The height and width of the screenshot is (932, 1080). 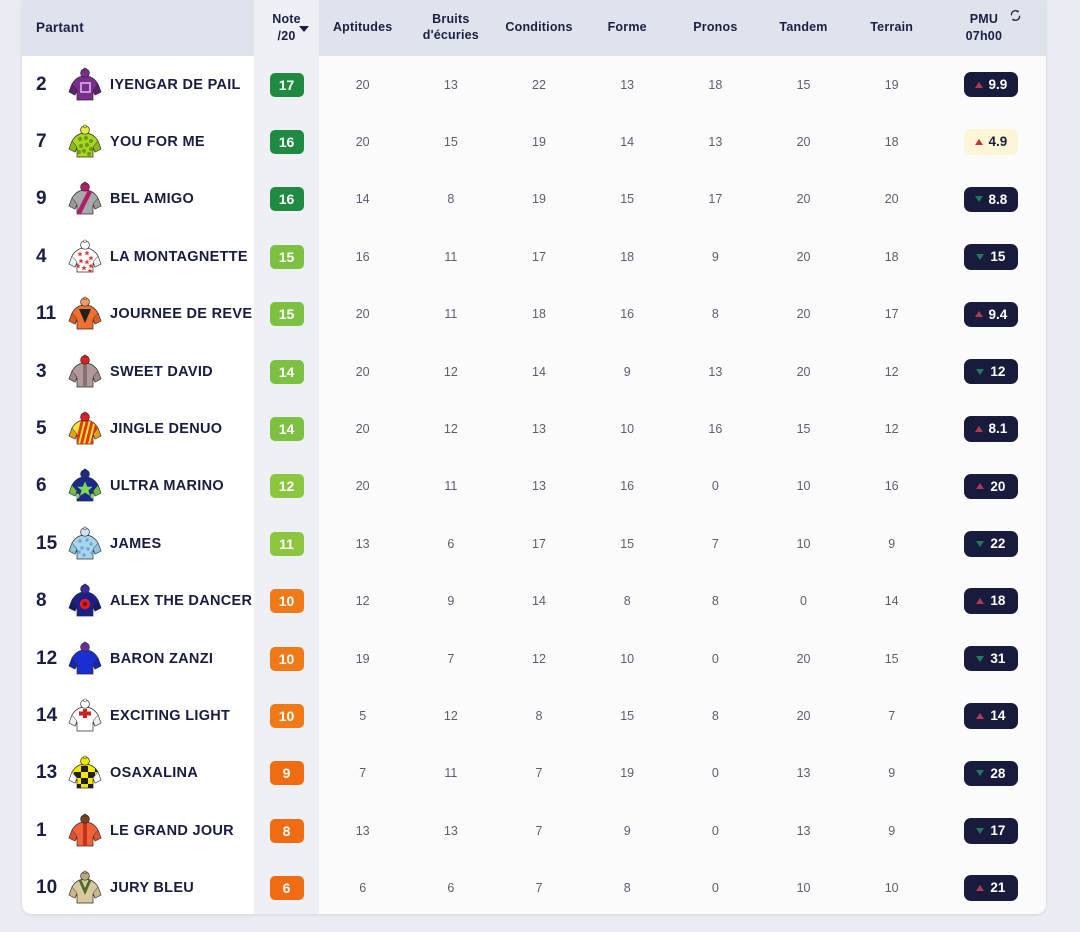 What do you see at coordinates (286, 28) in the screenshot?
I see `col-header-note: Note /20` at bounding box center [286, 28].